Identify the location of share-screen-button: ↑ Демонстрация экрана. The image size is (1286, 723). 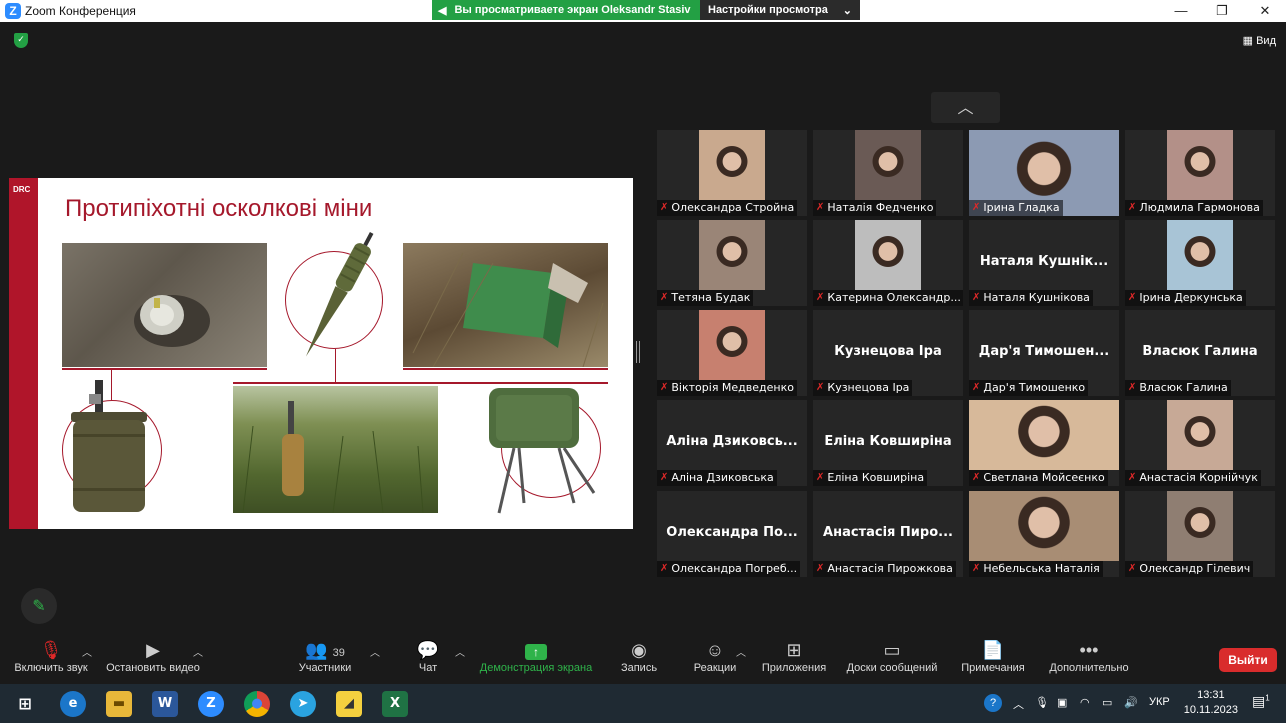
(536, 656).